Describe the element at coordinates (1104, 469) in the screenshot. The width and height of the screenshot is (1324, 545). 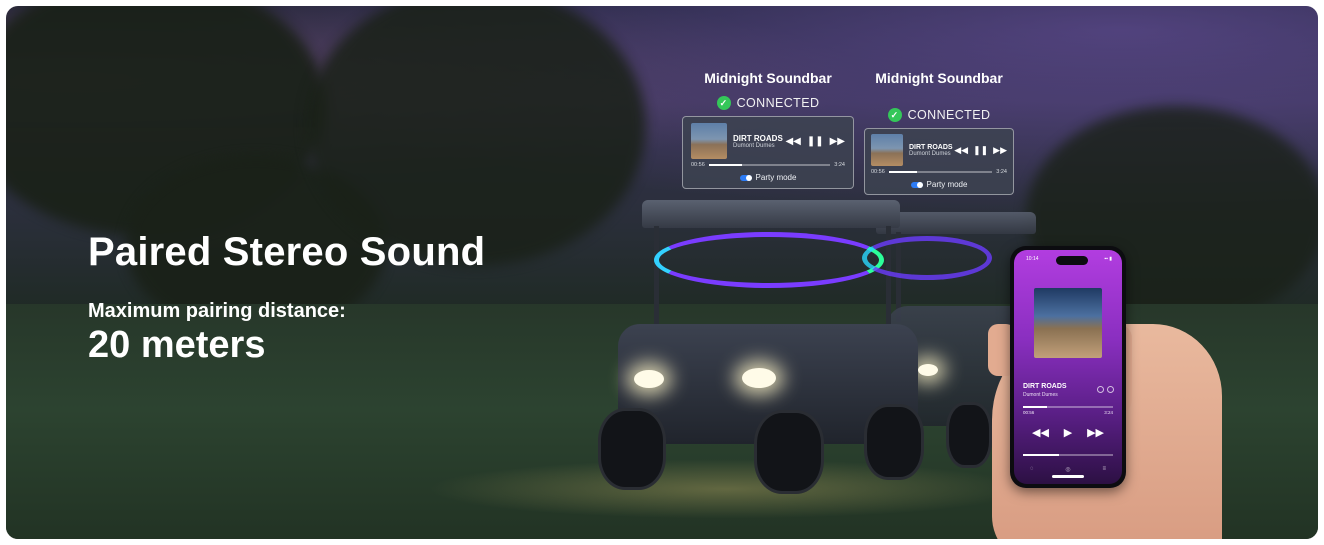
I see `queue-icon: ≡` at that location.